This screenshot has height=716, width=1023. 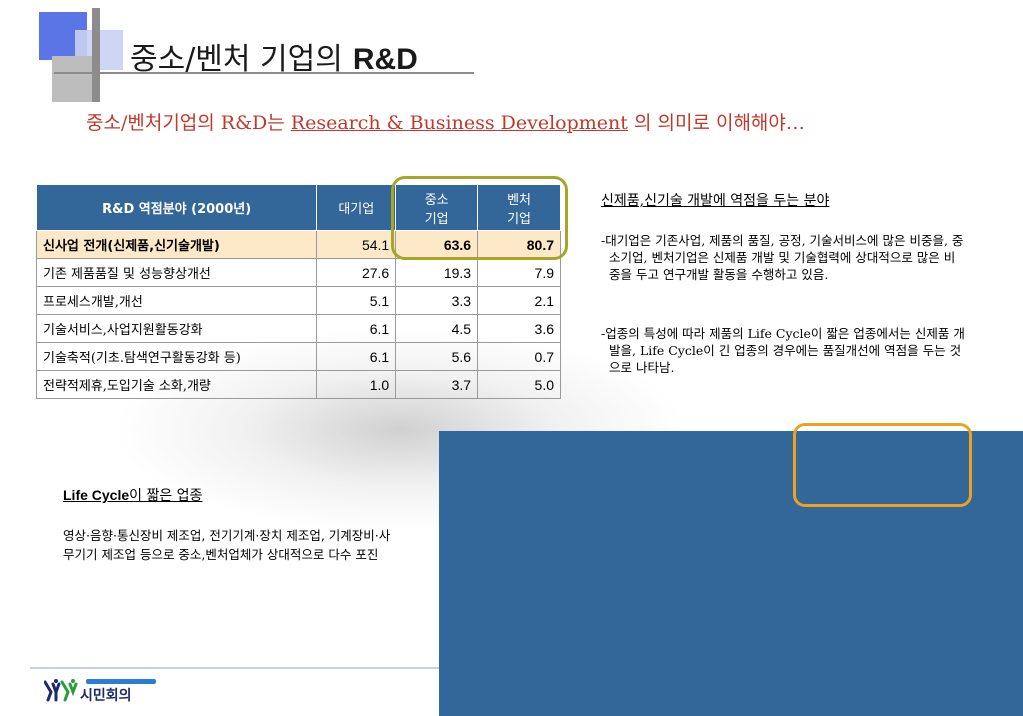 I want to click on page-title: 중소/벤처 기업의 R&D, so click(x=274, y=56).